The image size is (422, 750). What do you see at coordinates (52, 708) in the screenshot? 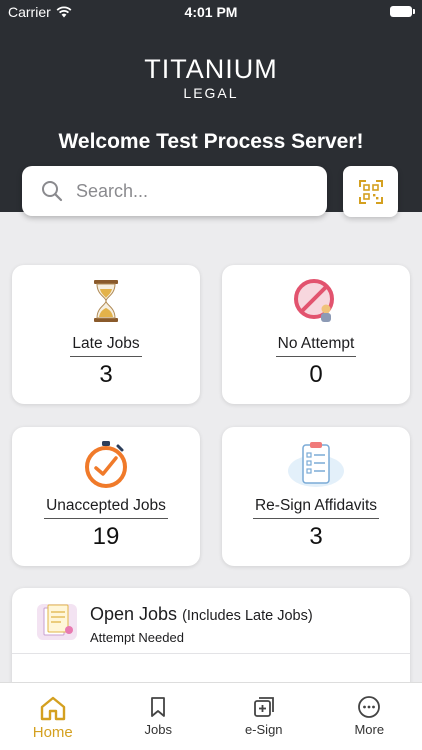
I see `home-icon` at bounding box center [52, 708].